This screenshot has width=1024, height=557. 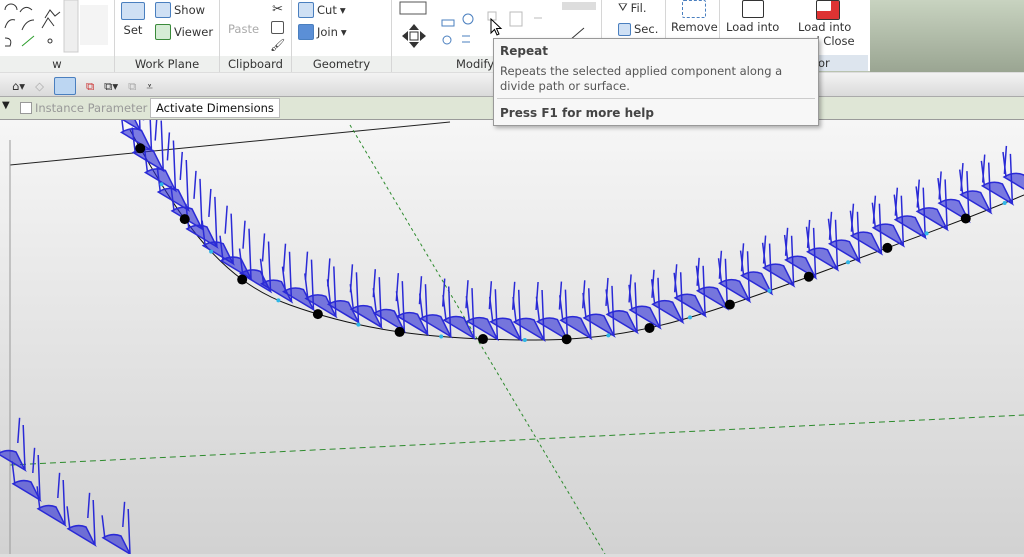 What do you see at coordinates (828, 10) in the screenshot?
I see `load-close-icon` at bounding box center [828, 10].